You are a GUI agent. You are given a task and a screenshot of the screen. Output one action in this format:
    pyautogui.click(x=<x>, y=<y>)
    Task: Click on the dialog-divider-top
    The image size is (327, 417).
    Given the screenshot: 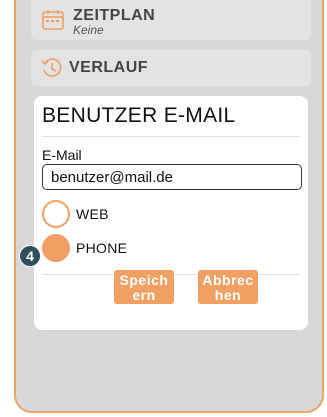 What is the action you would take?
    pyautogui.click(x=171, y=136)
    